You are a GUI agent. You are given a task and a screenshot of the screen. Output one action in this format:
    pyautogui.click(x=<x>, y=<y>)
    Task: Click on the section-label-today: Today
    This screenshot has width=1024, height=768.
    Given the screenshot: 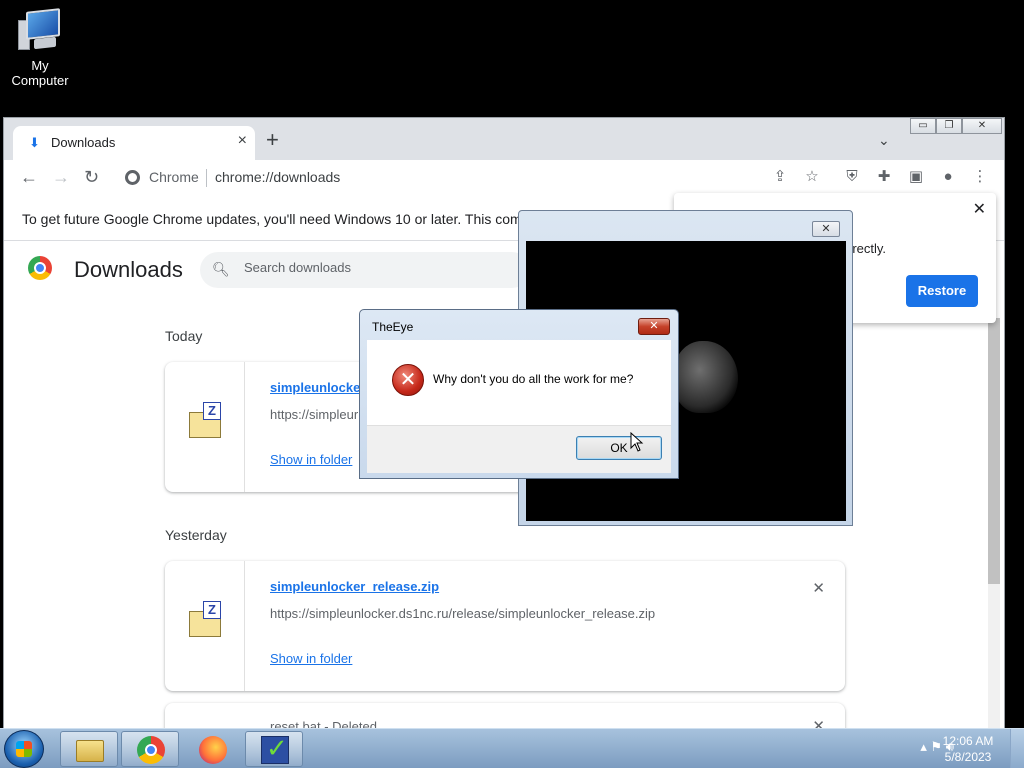 What is the action you would take?
    pyautogui.click(x=184, y=336)
    